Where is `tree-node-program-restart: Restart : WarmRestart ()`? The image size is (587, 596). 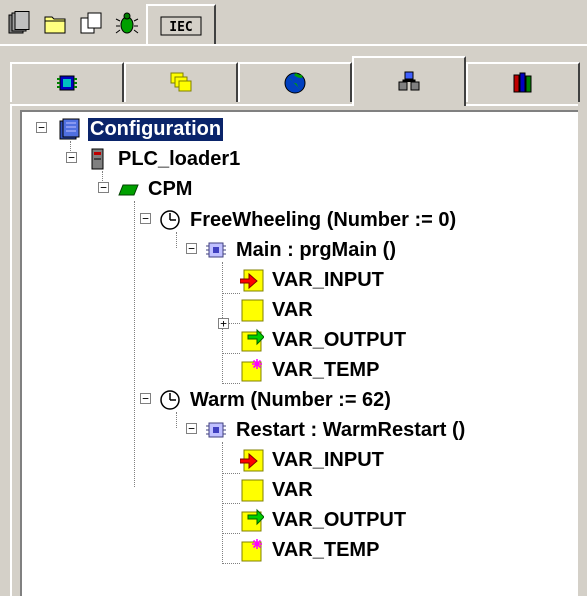 tree-node-program-restart: Restart : WarmRestart () is located at coordinates (334, 430).